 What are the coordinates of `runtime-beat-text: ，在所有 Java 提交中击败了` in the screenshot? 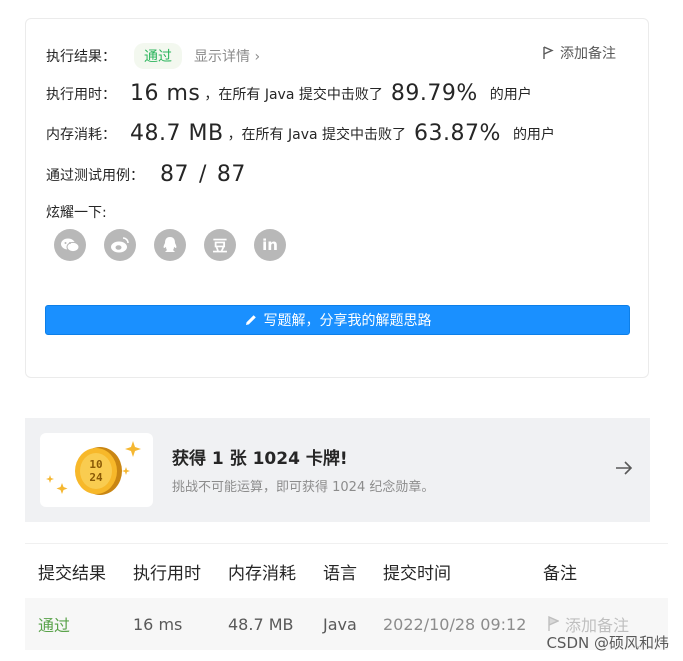 It's located at (293, 94).